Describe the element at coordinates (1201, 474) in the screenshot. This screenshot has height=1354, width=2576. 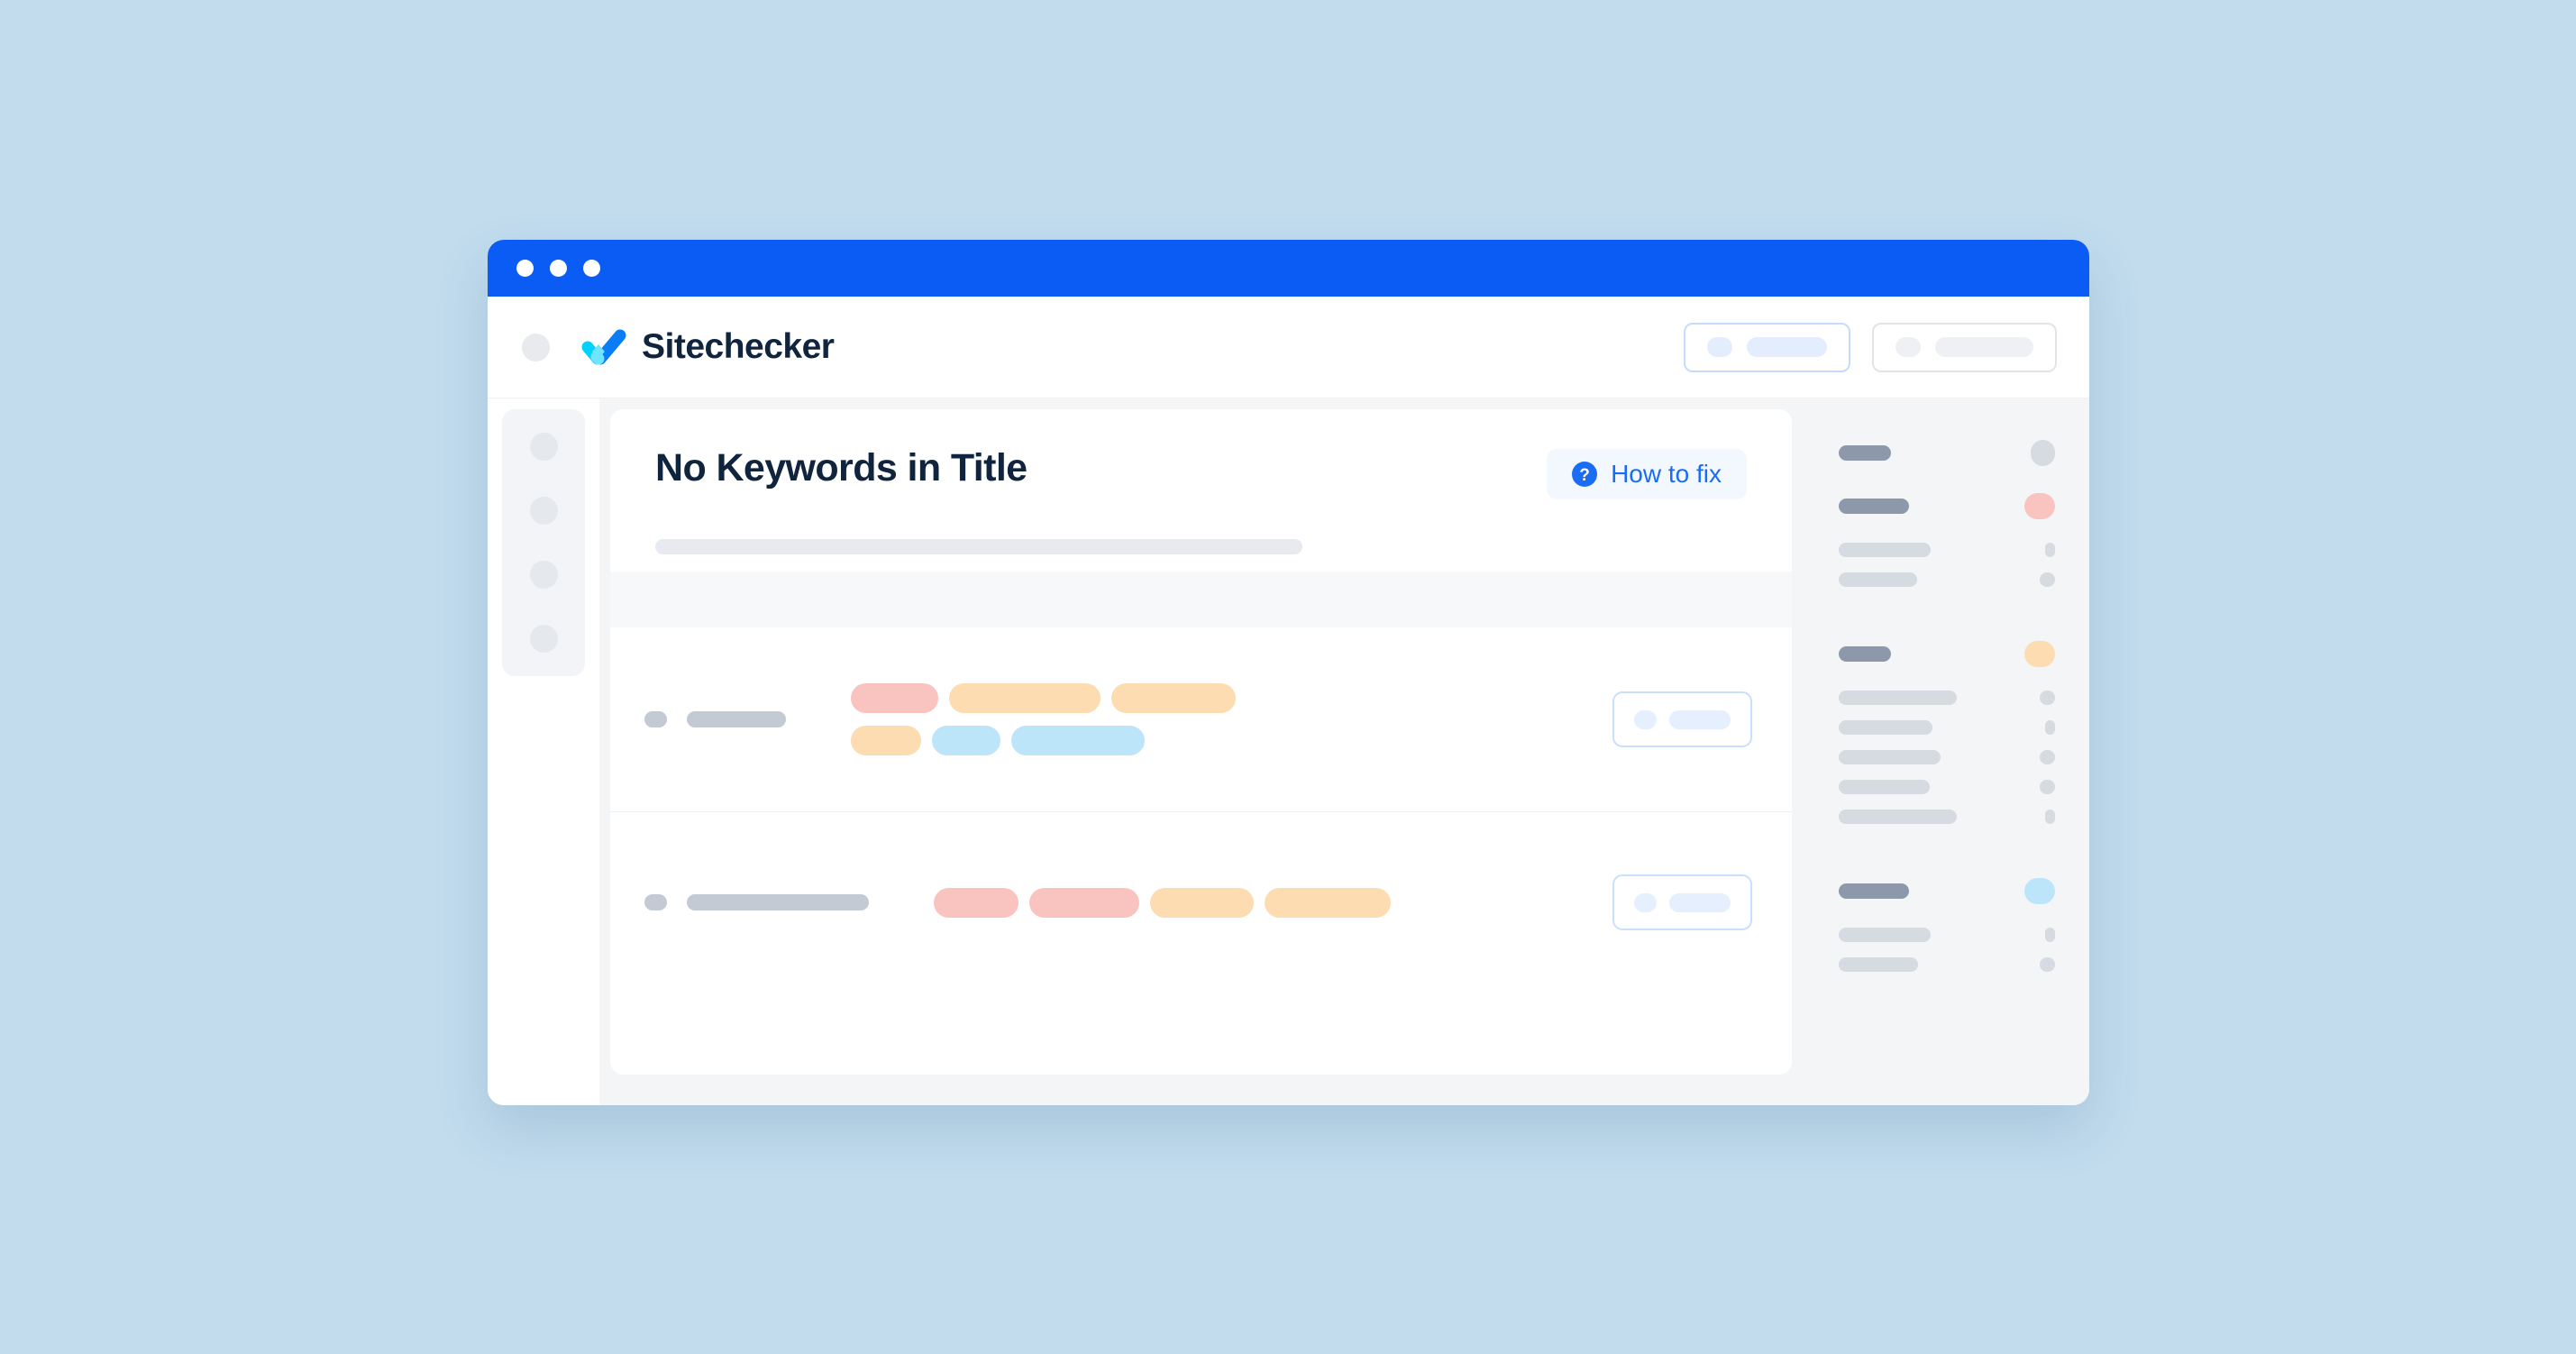
I see `issue-card-header-top: No Keywords in Title ? How to fix` at that location.